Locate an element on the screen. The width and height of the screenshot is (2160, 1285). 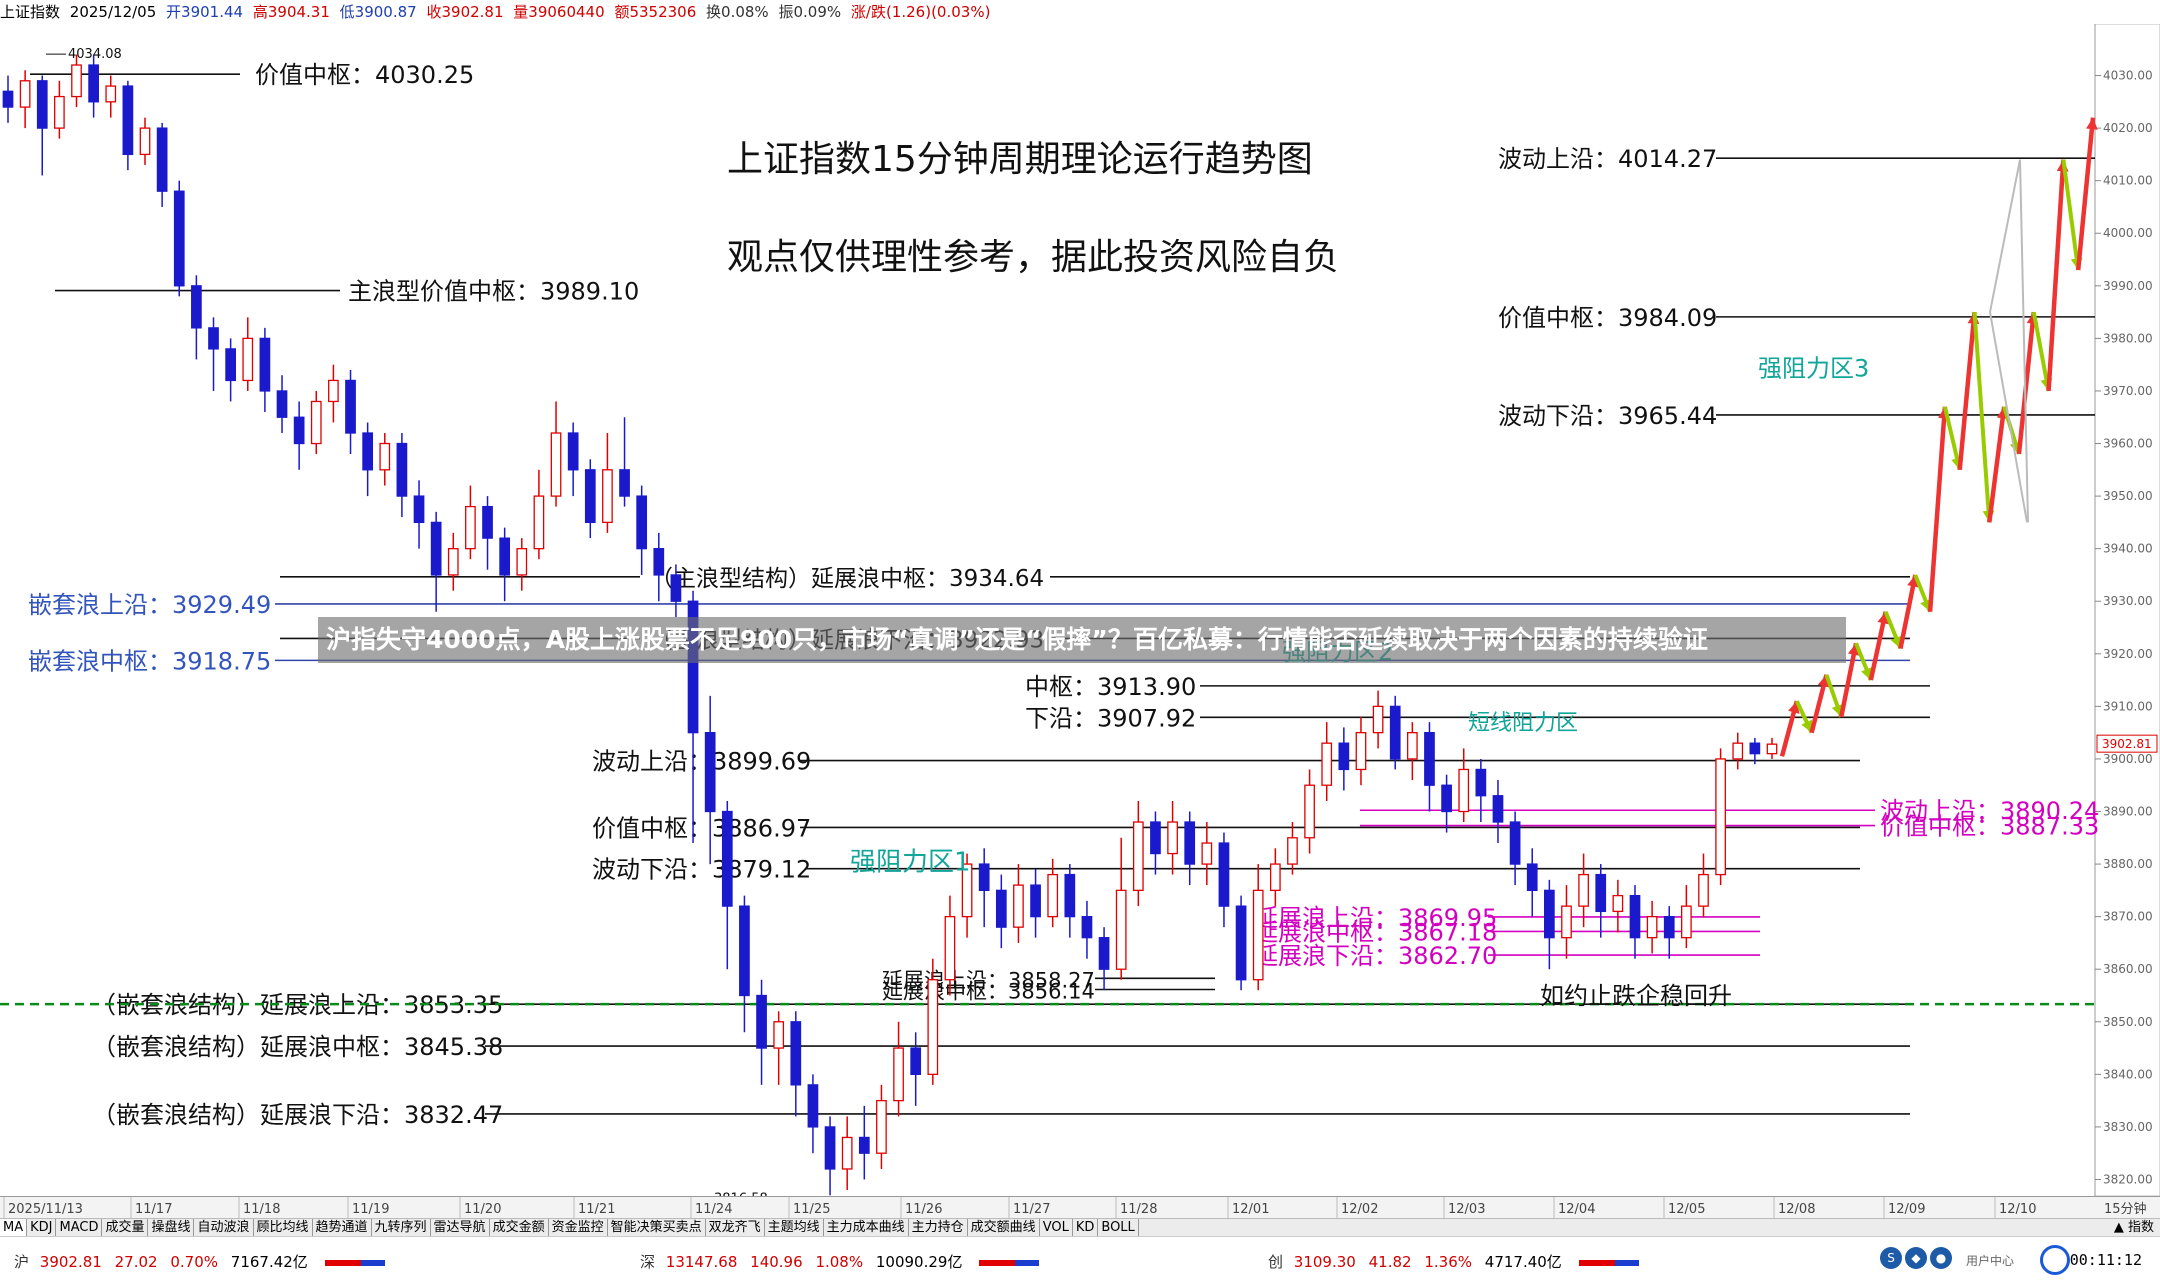
y-tick-label: 3890.00 is located at coordinates (2128, 812).